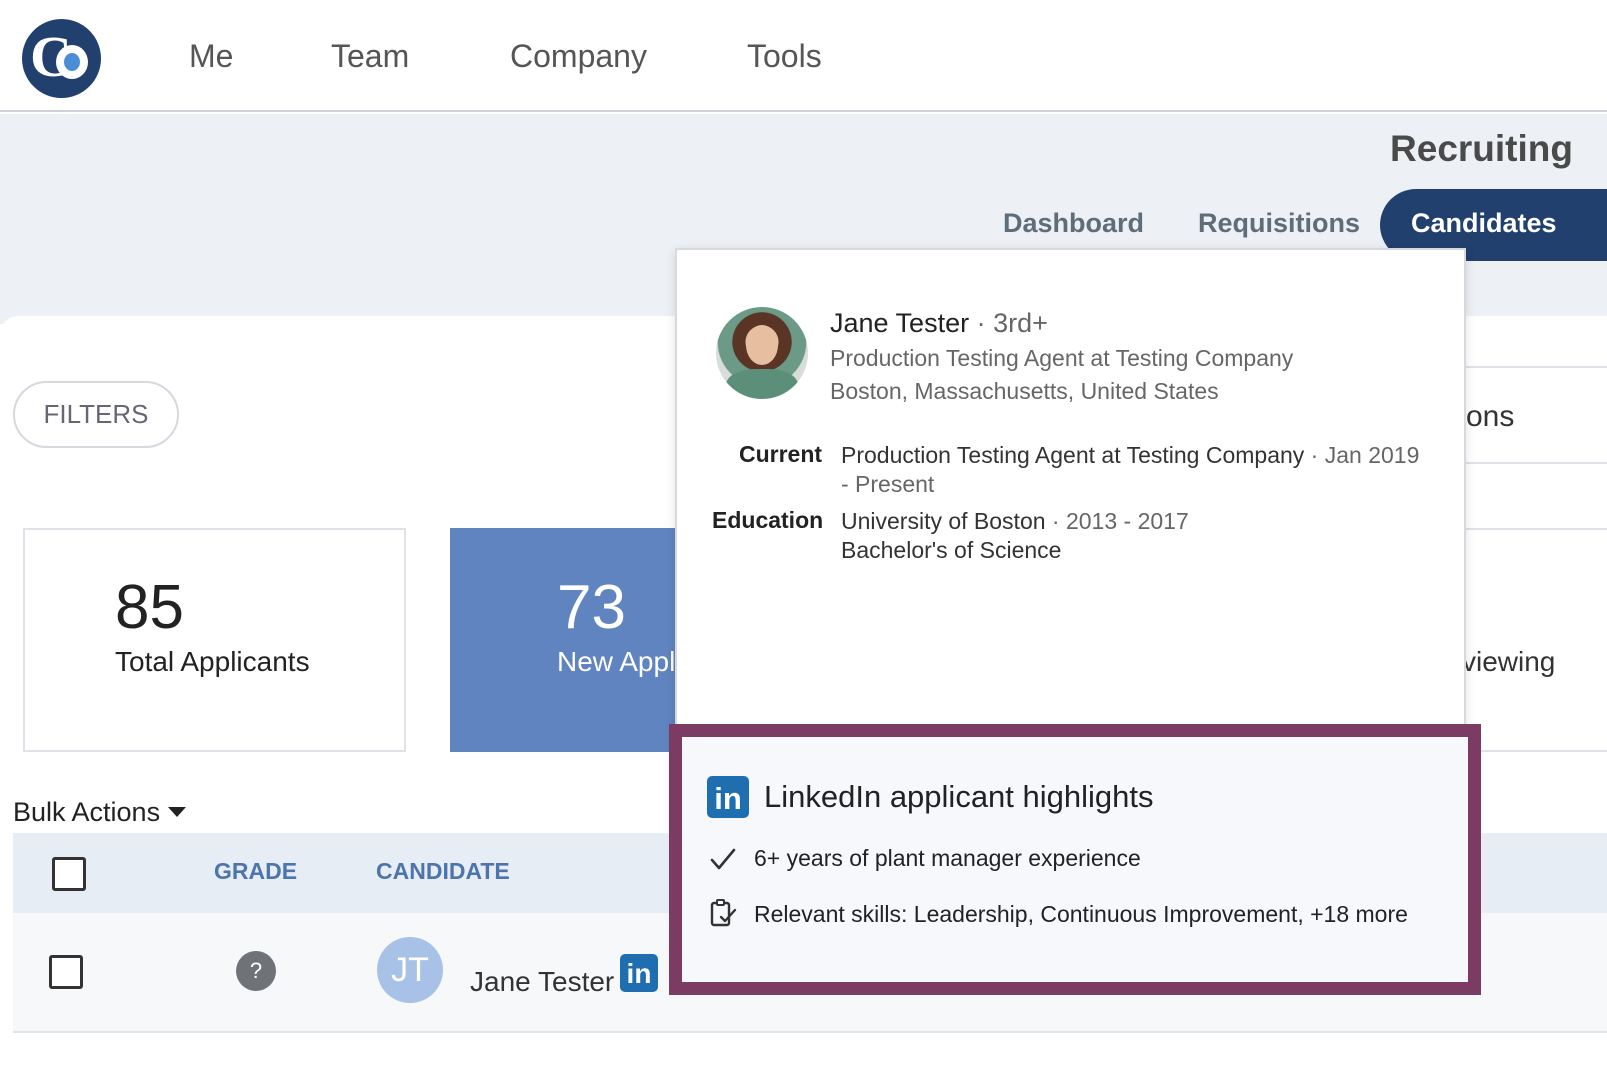 The width and height of the screenshot is (1607, 1068). What do you see at coordinates (177, 812) in the screenshot?
I see `caret-down-icon` at bounding box center [177, 812].